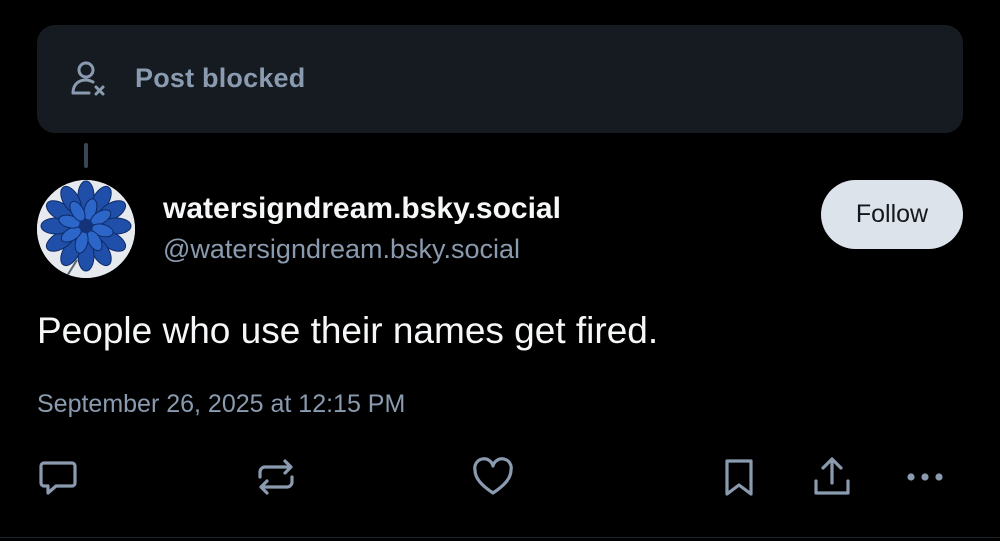 This screenshot has height=541, width=1000. I want to click on repost-button, so click(276, 477).